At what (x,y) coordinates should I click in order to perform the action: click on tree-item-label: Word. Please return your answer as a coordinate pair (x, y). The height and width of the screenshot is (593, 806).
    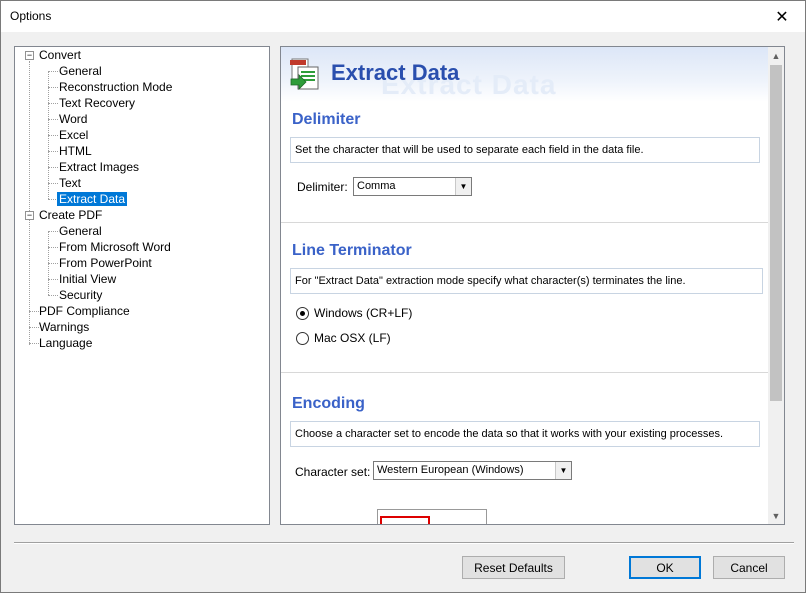
    Looking at the image, I should click on (73, 119).